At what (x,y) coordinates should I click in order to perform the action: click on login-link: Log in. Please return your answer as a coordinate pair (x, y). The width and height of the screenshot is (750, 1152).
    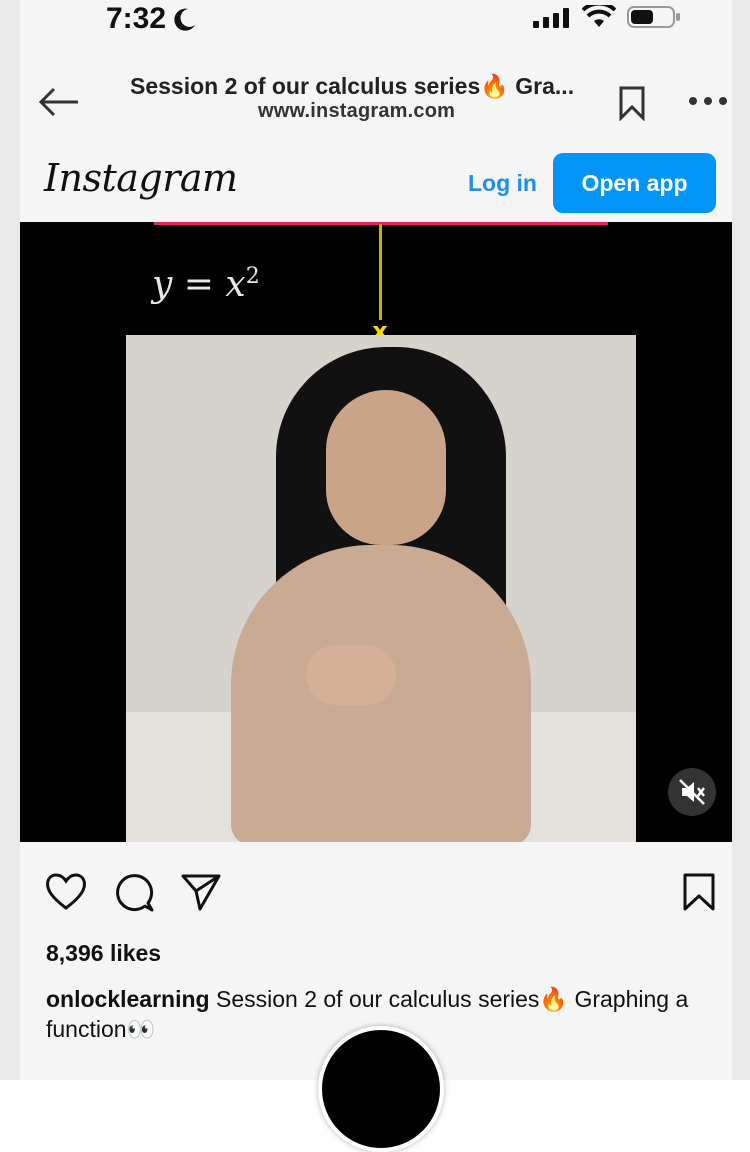
    Looking at the image, I should click on (502, 183).